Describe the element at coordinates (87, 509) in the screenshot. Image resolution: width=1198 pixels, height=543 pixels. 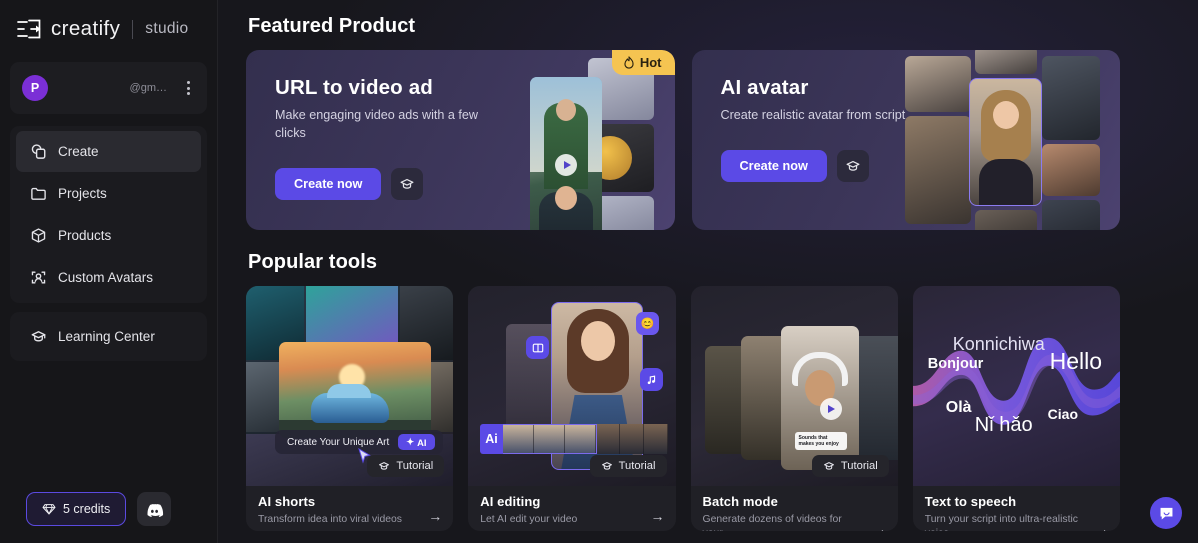
I see `credits-label: 5 credits` at that location.